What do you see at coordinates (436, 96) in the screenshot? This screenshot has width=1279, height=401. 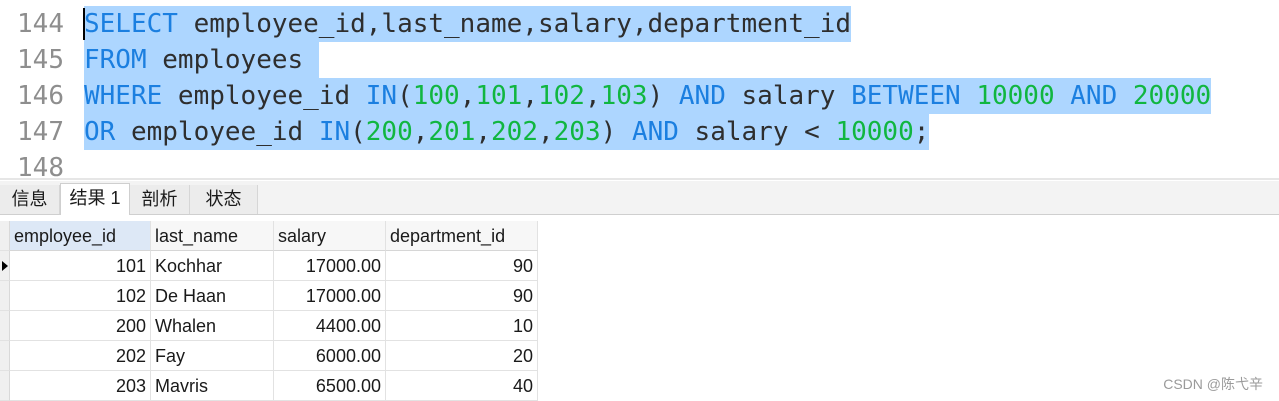 I see `sql-number: 100` at bounding box center [436, 96].